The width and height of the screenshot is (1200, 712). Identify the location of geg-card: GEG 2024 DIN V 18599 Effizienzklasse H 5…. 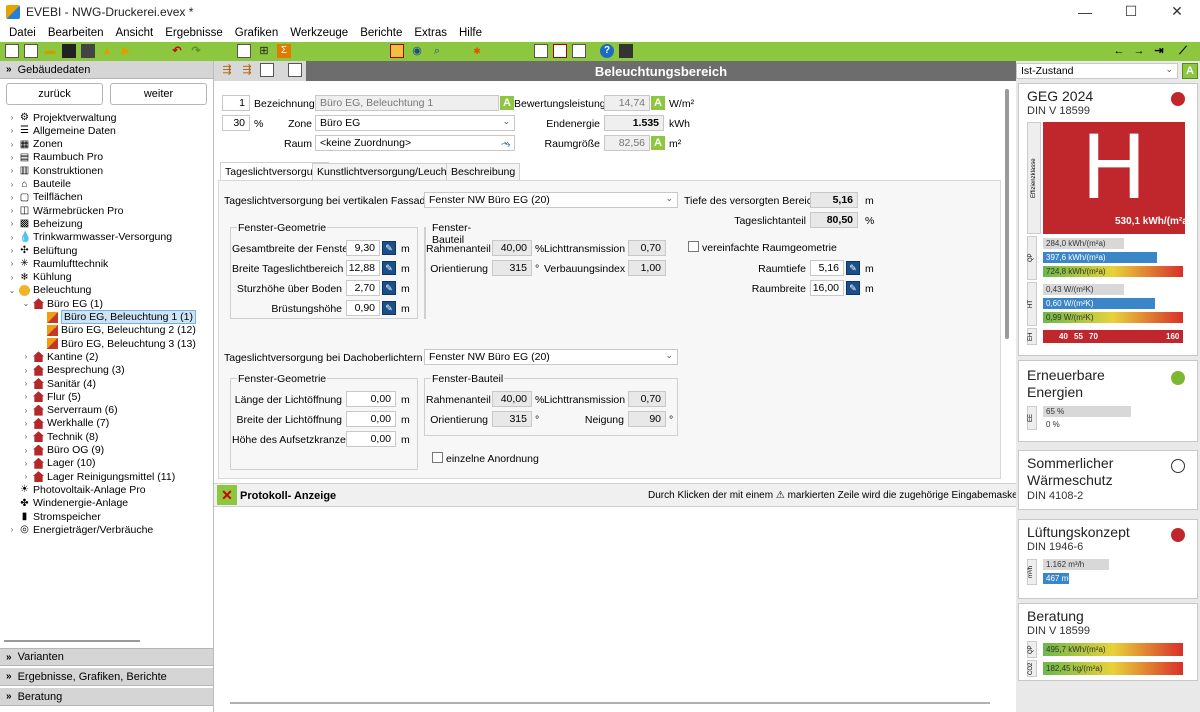
(1108, 219).